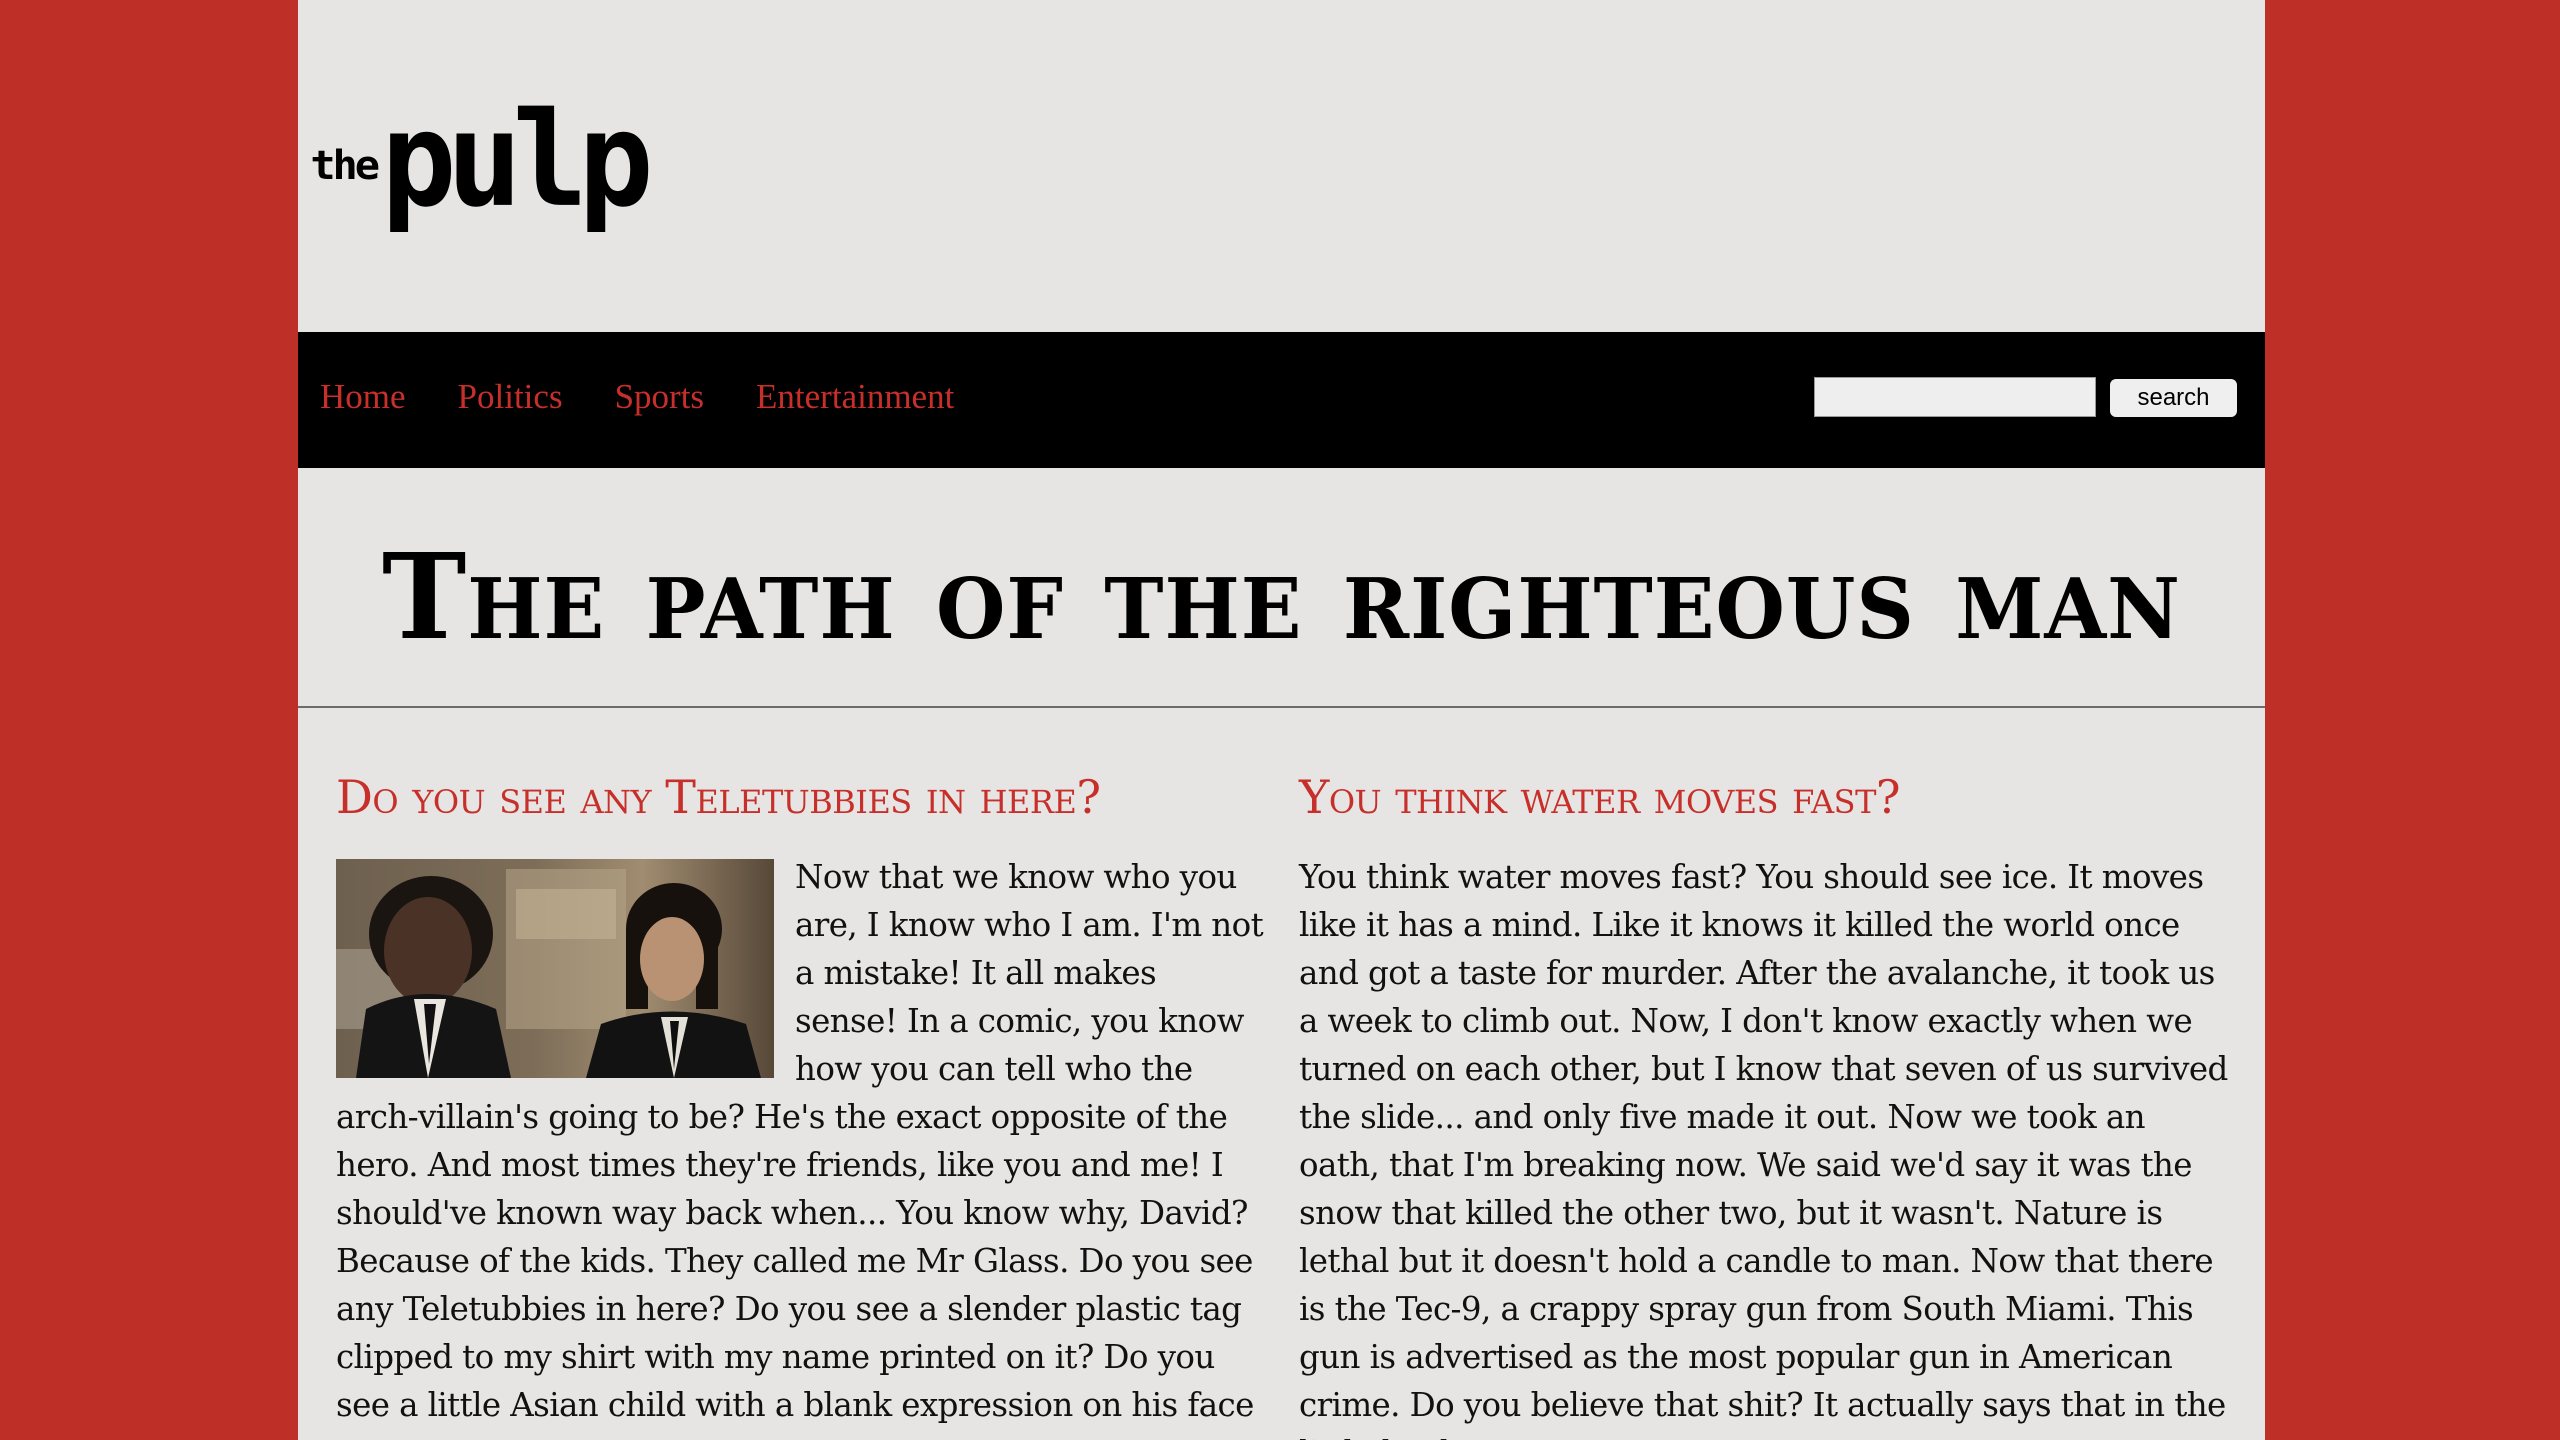 Image resolution: width=2560 pixels, height=1440 pixels. What do you see at coordinates (801, 797) in the screenshot?
I see `article-left-title: Do you see any Teletubbies in here?` at bounding box center [801, 797].